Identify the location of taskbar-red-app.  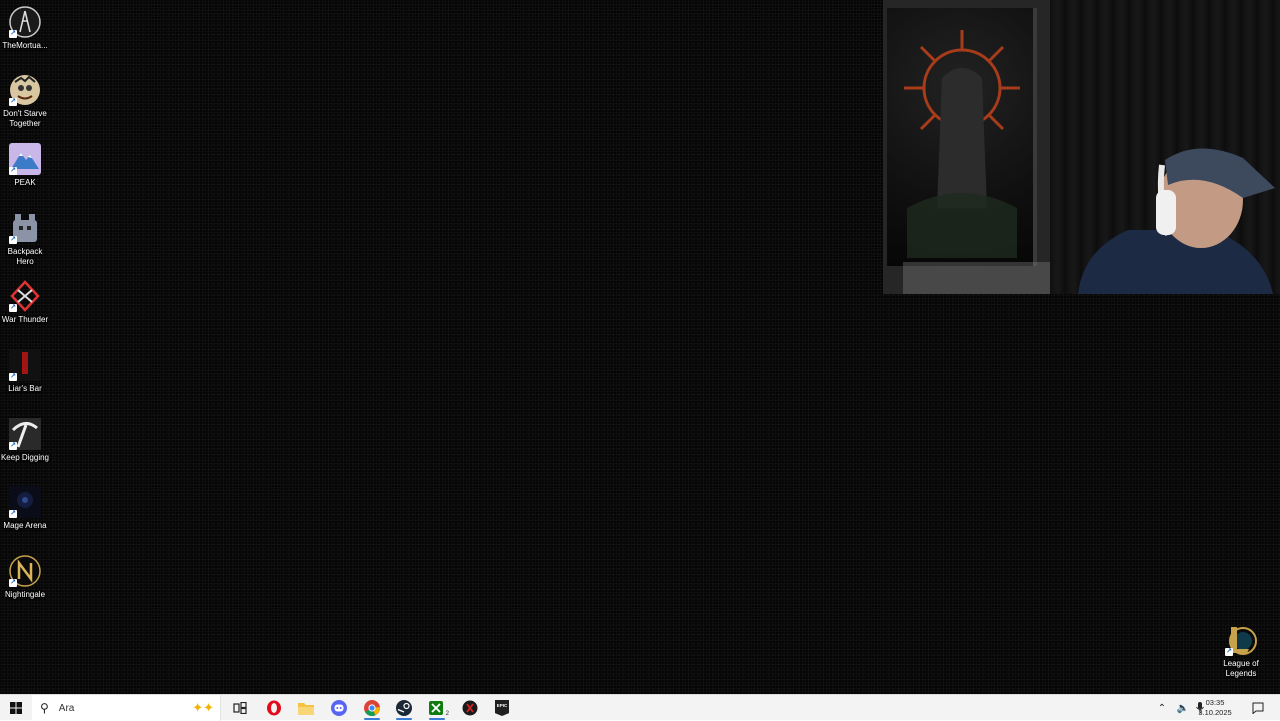
(470, 708).